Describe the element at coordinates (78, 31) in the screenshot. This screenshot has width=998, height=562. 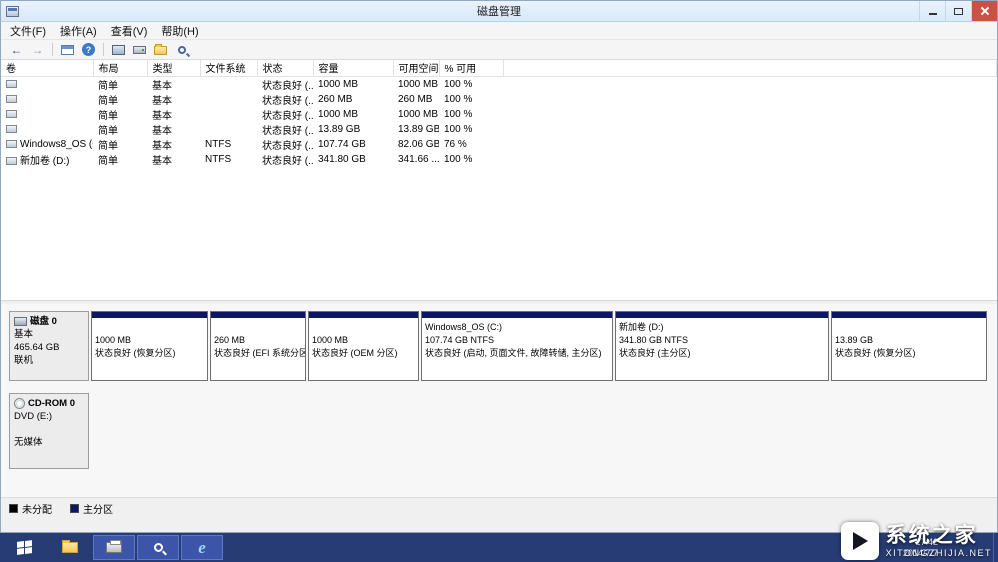
I see `menu-action: 操作(A)` at that location.